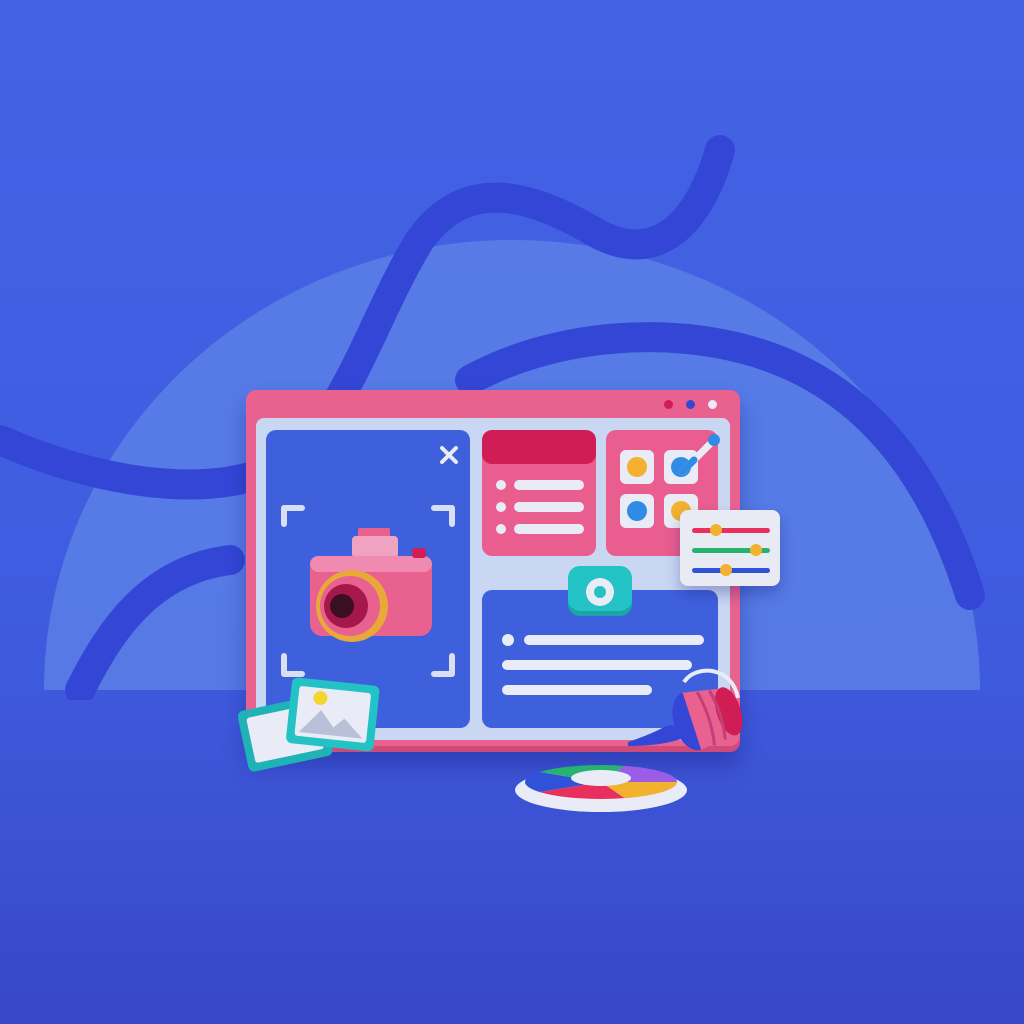 The image size is (1024, 1024). I want to click on paint-bucket-icon, so click(685, 709).